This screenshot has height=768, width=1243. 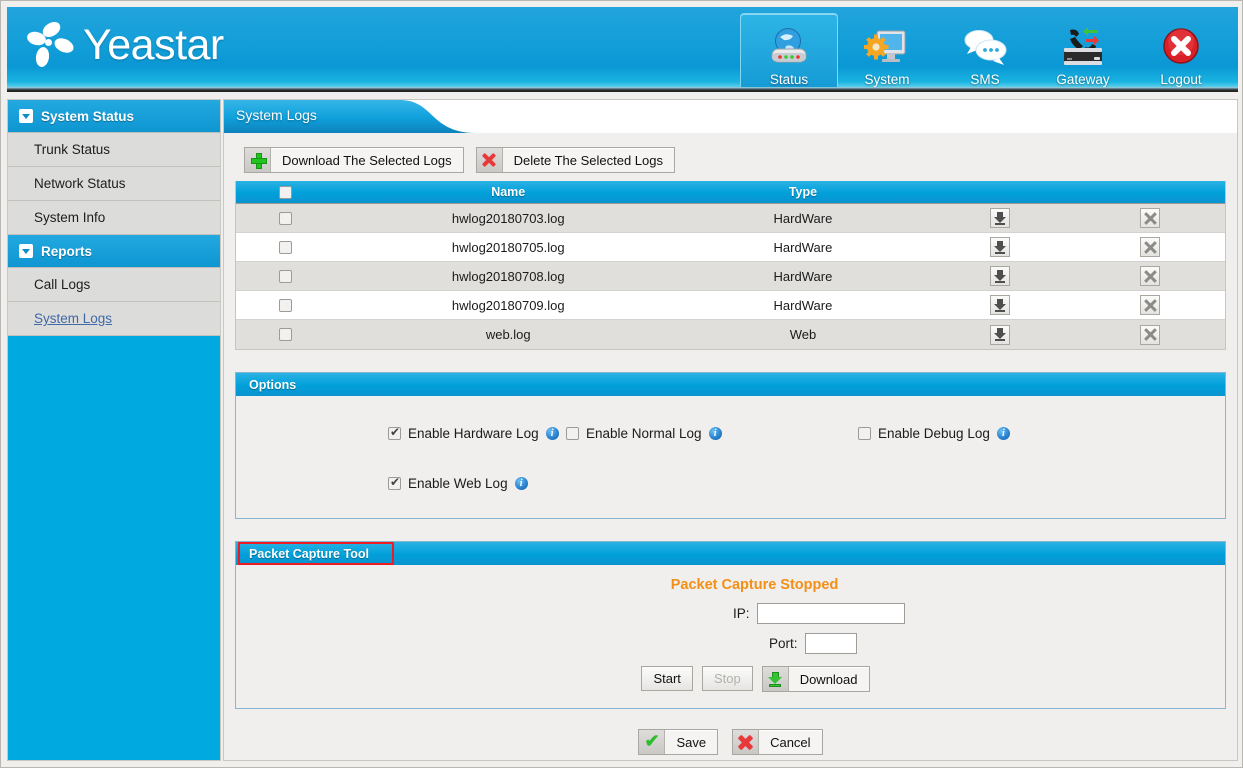 I want to click on delete-selected-logs-button: Delete The Selected Logs, so click(x=575, y=160).